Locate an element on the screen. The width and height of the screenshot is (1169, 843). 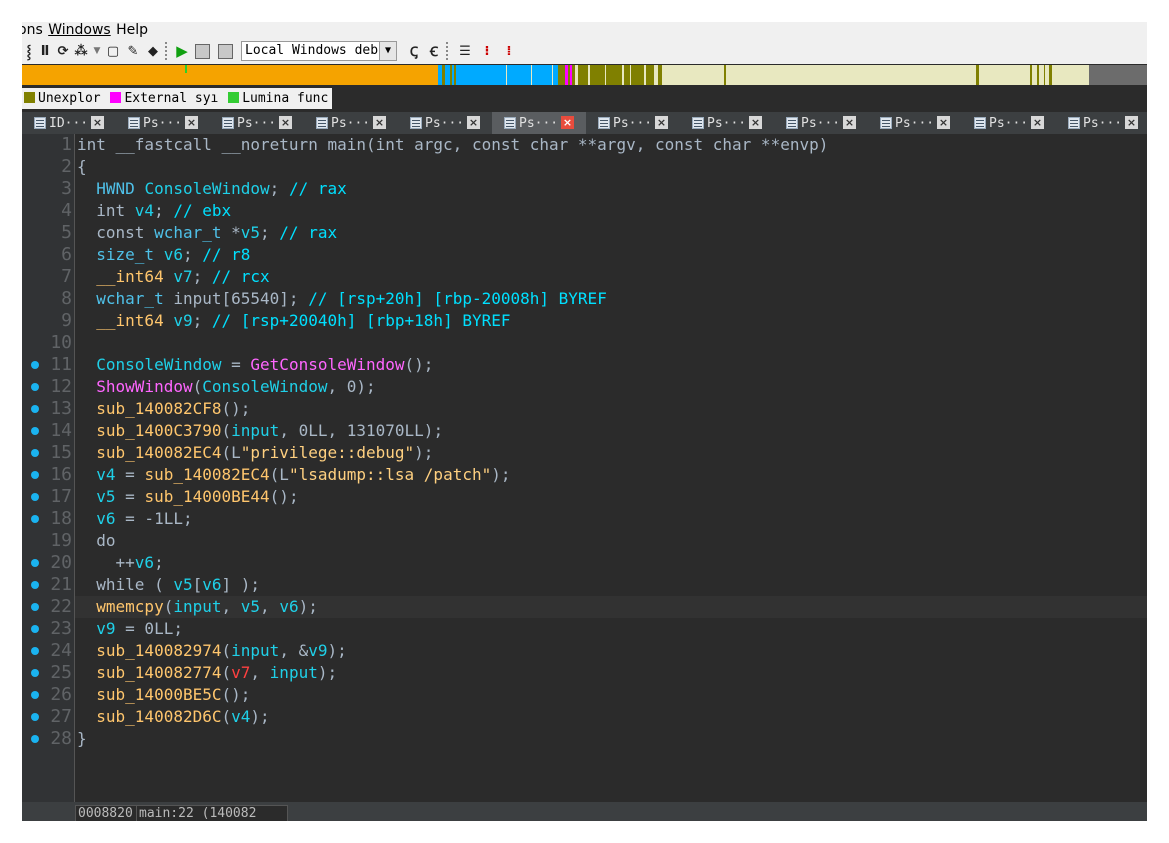
tab-2: Ps··· × is located at coordinates (163, 123).